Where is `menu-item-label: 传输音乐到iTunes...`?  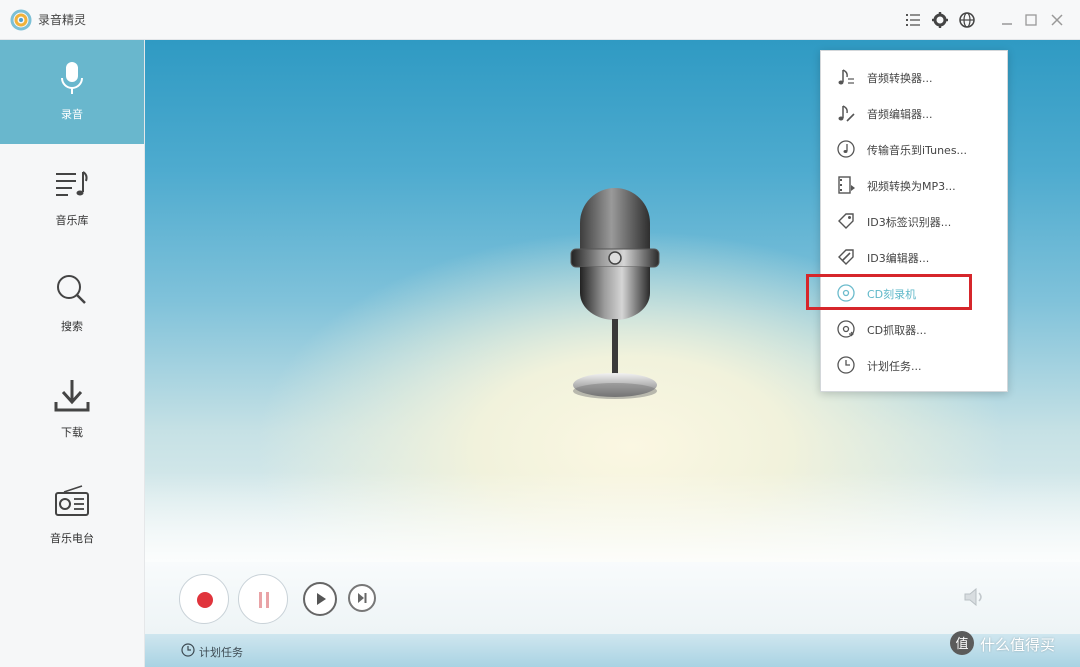
menu-item-label: 传输音乐到iTunes... is located at coordinates (917, 150).